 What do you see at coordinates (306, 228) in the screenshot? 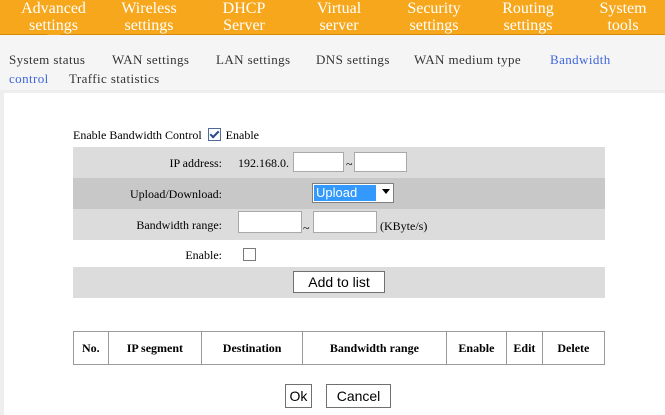
I see `bandwidth-range-tilde: ~` at bounding box center [306, 228].